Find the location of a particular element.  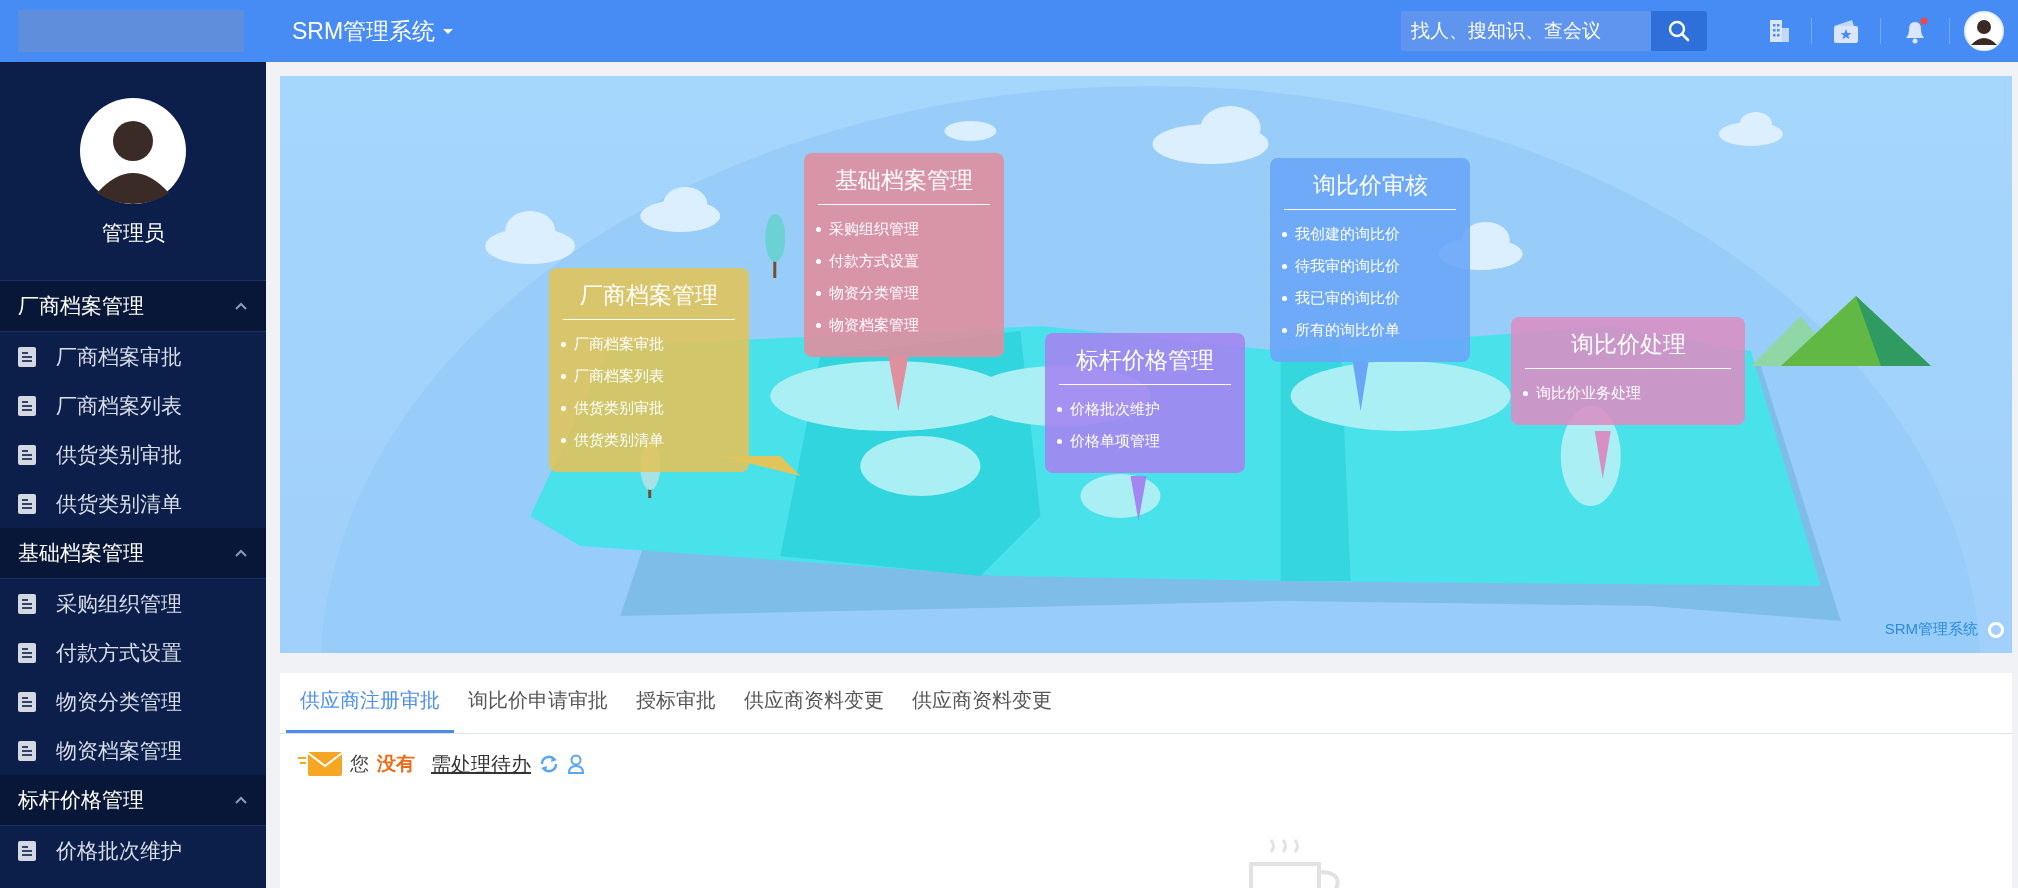

module-card: 标杆价格管理 价格批次维护 价格单项管理 is located at coordinates (1145, 403).